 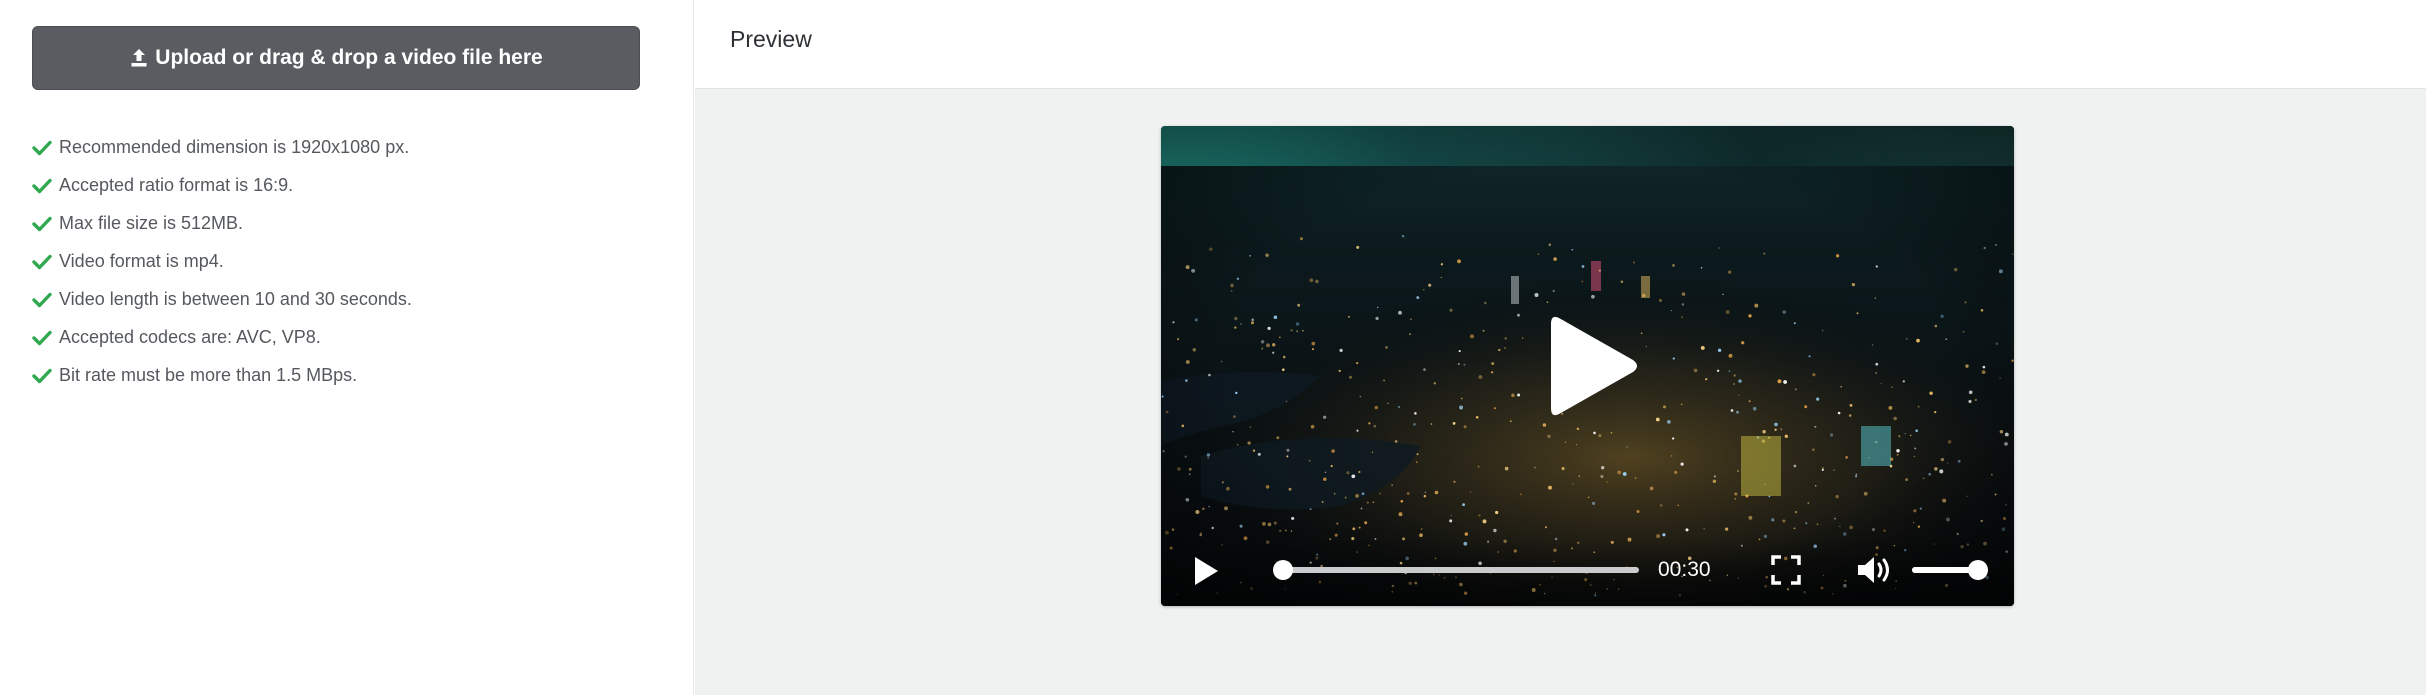 I want to click on requirement-item: Video format is mp4., so click(x=222, y=261).